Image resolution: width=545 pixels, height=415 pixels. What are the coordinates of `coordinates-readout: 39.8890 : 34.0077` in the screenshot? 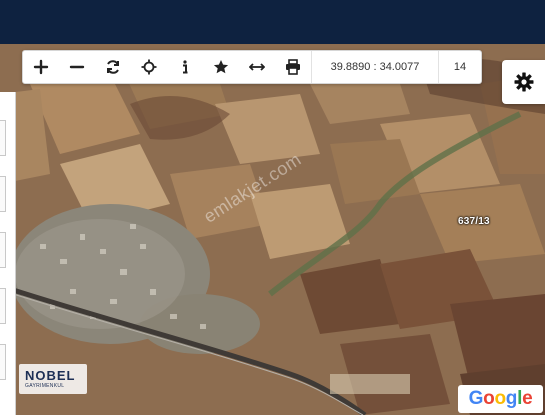 It's located at (374, 67).